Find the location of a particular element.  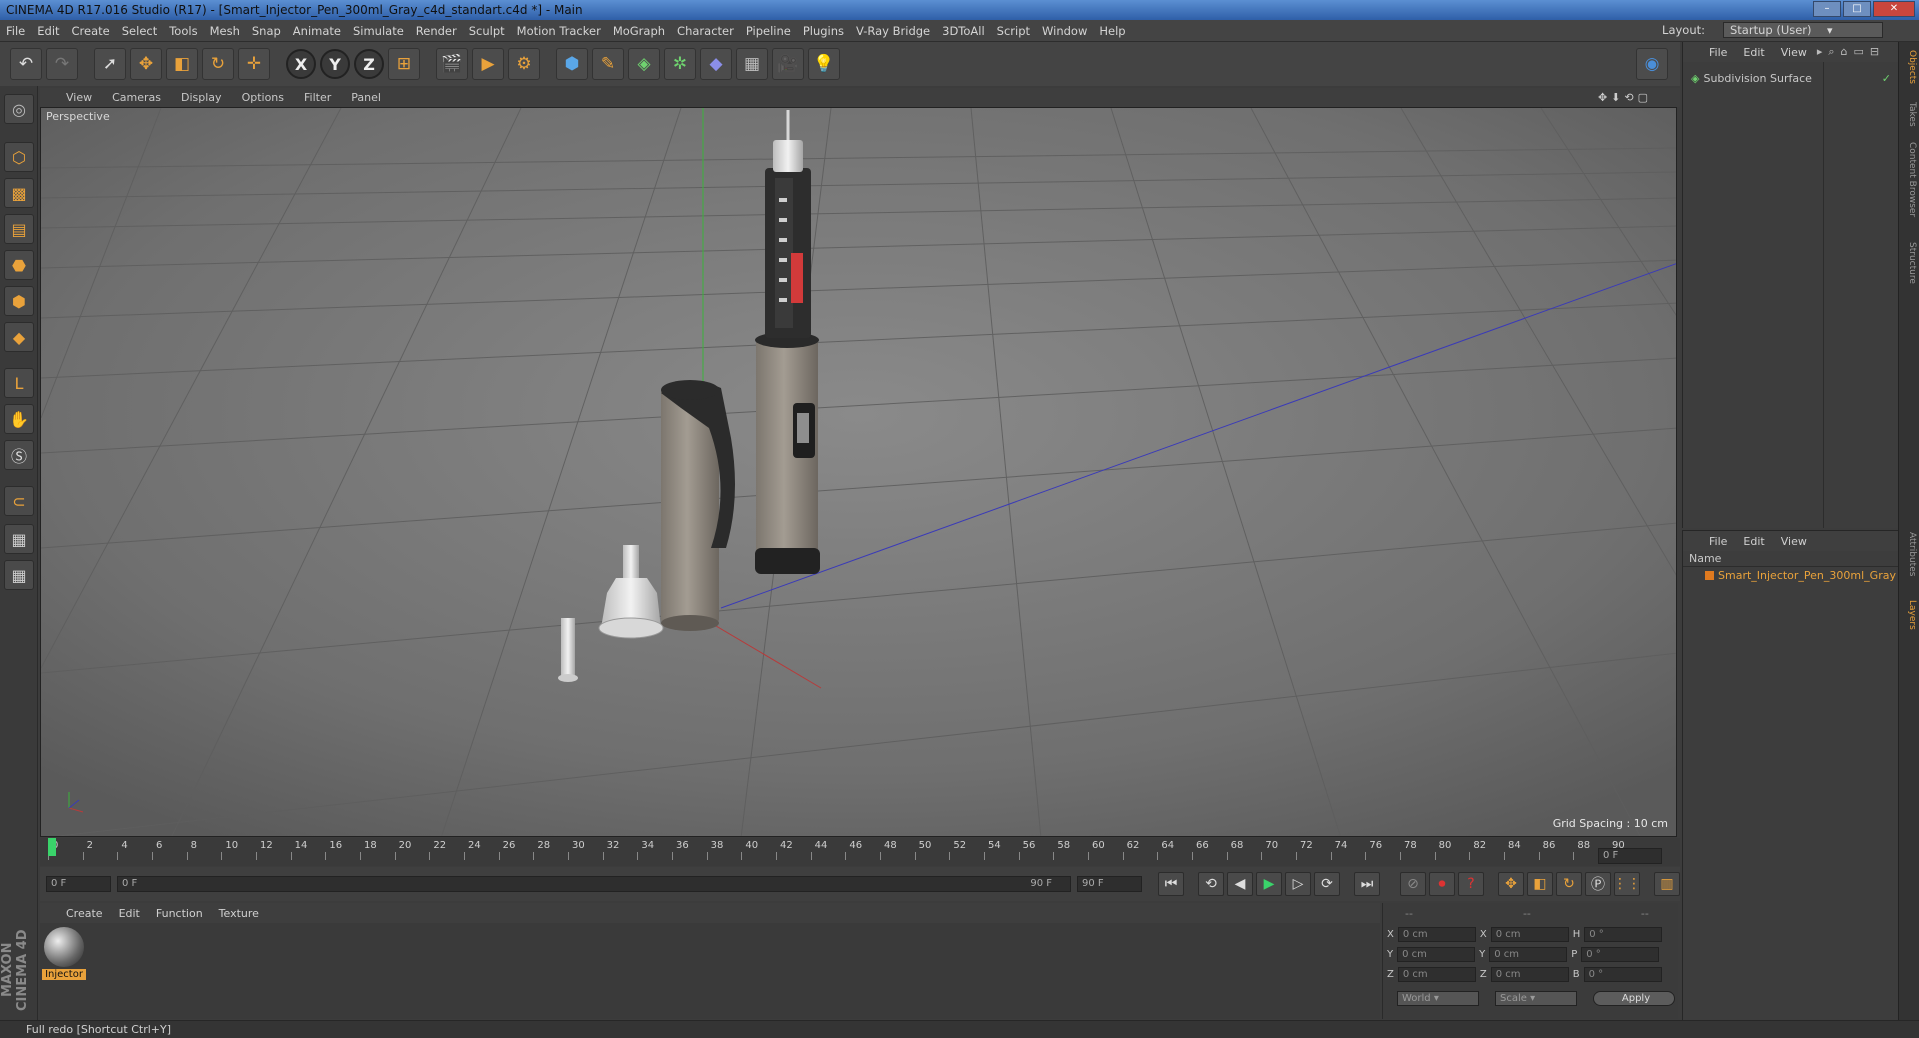

object-manager-tools-icons: ▸⌕⌂▭⊟ is located at coordinates (1851, 52).